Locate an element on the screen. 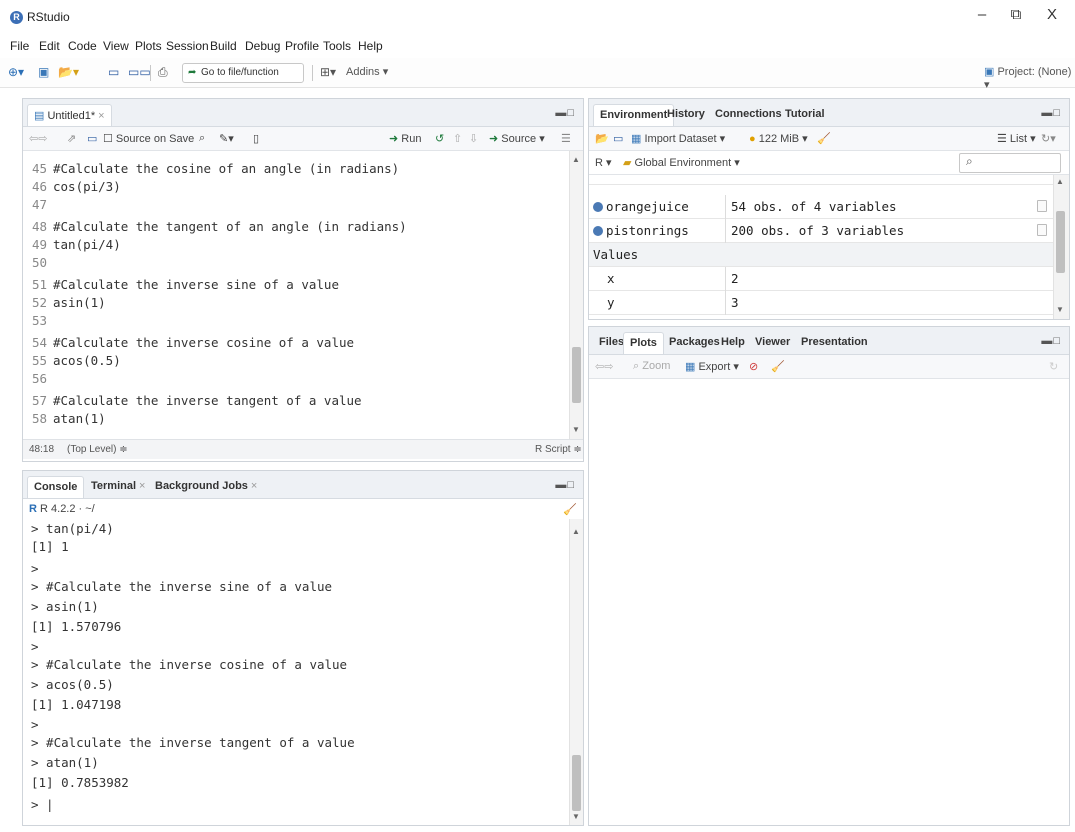 The height and width of the screenshot is (832, 1075). outline-icon: ☰ is located at coordinates (566, 138).